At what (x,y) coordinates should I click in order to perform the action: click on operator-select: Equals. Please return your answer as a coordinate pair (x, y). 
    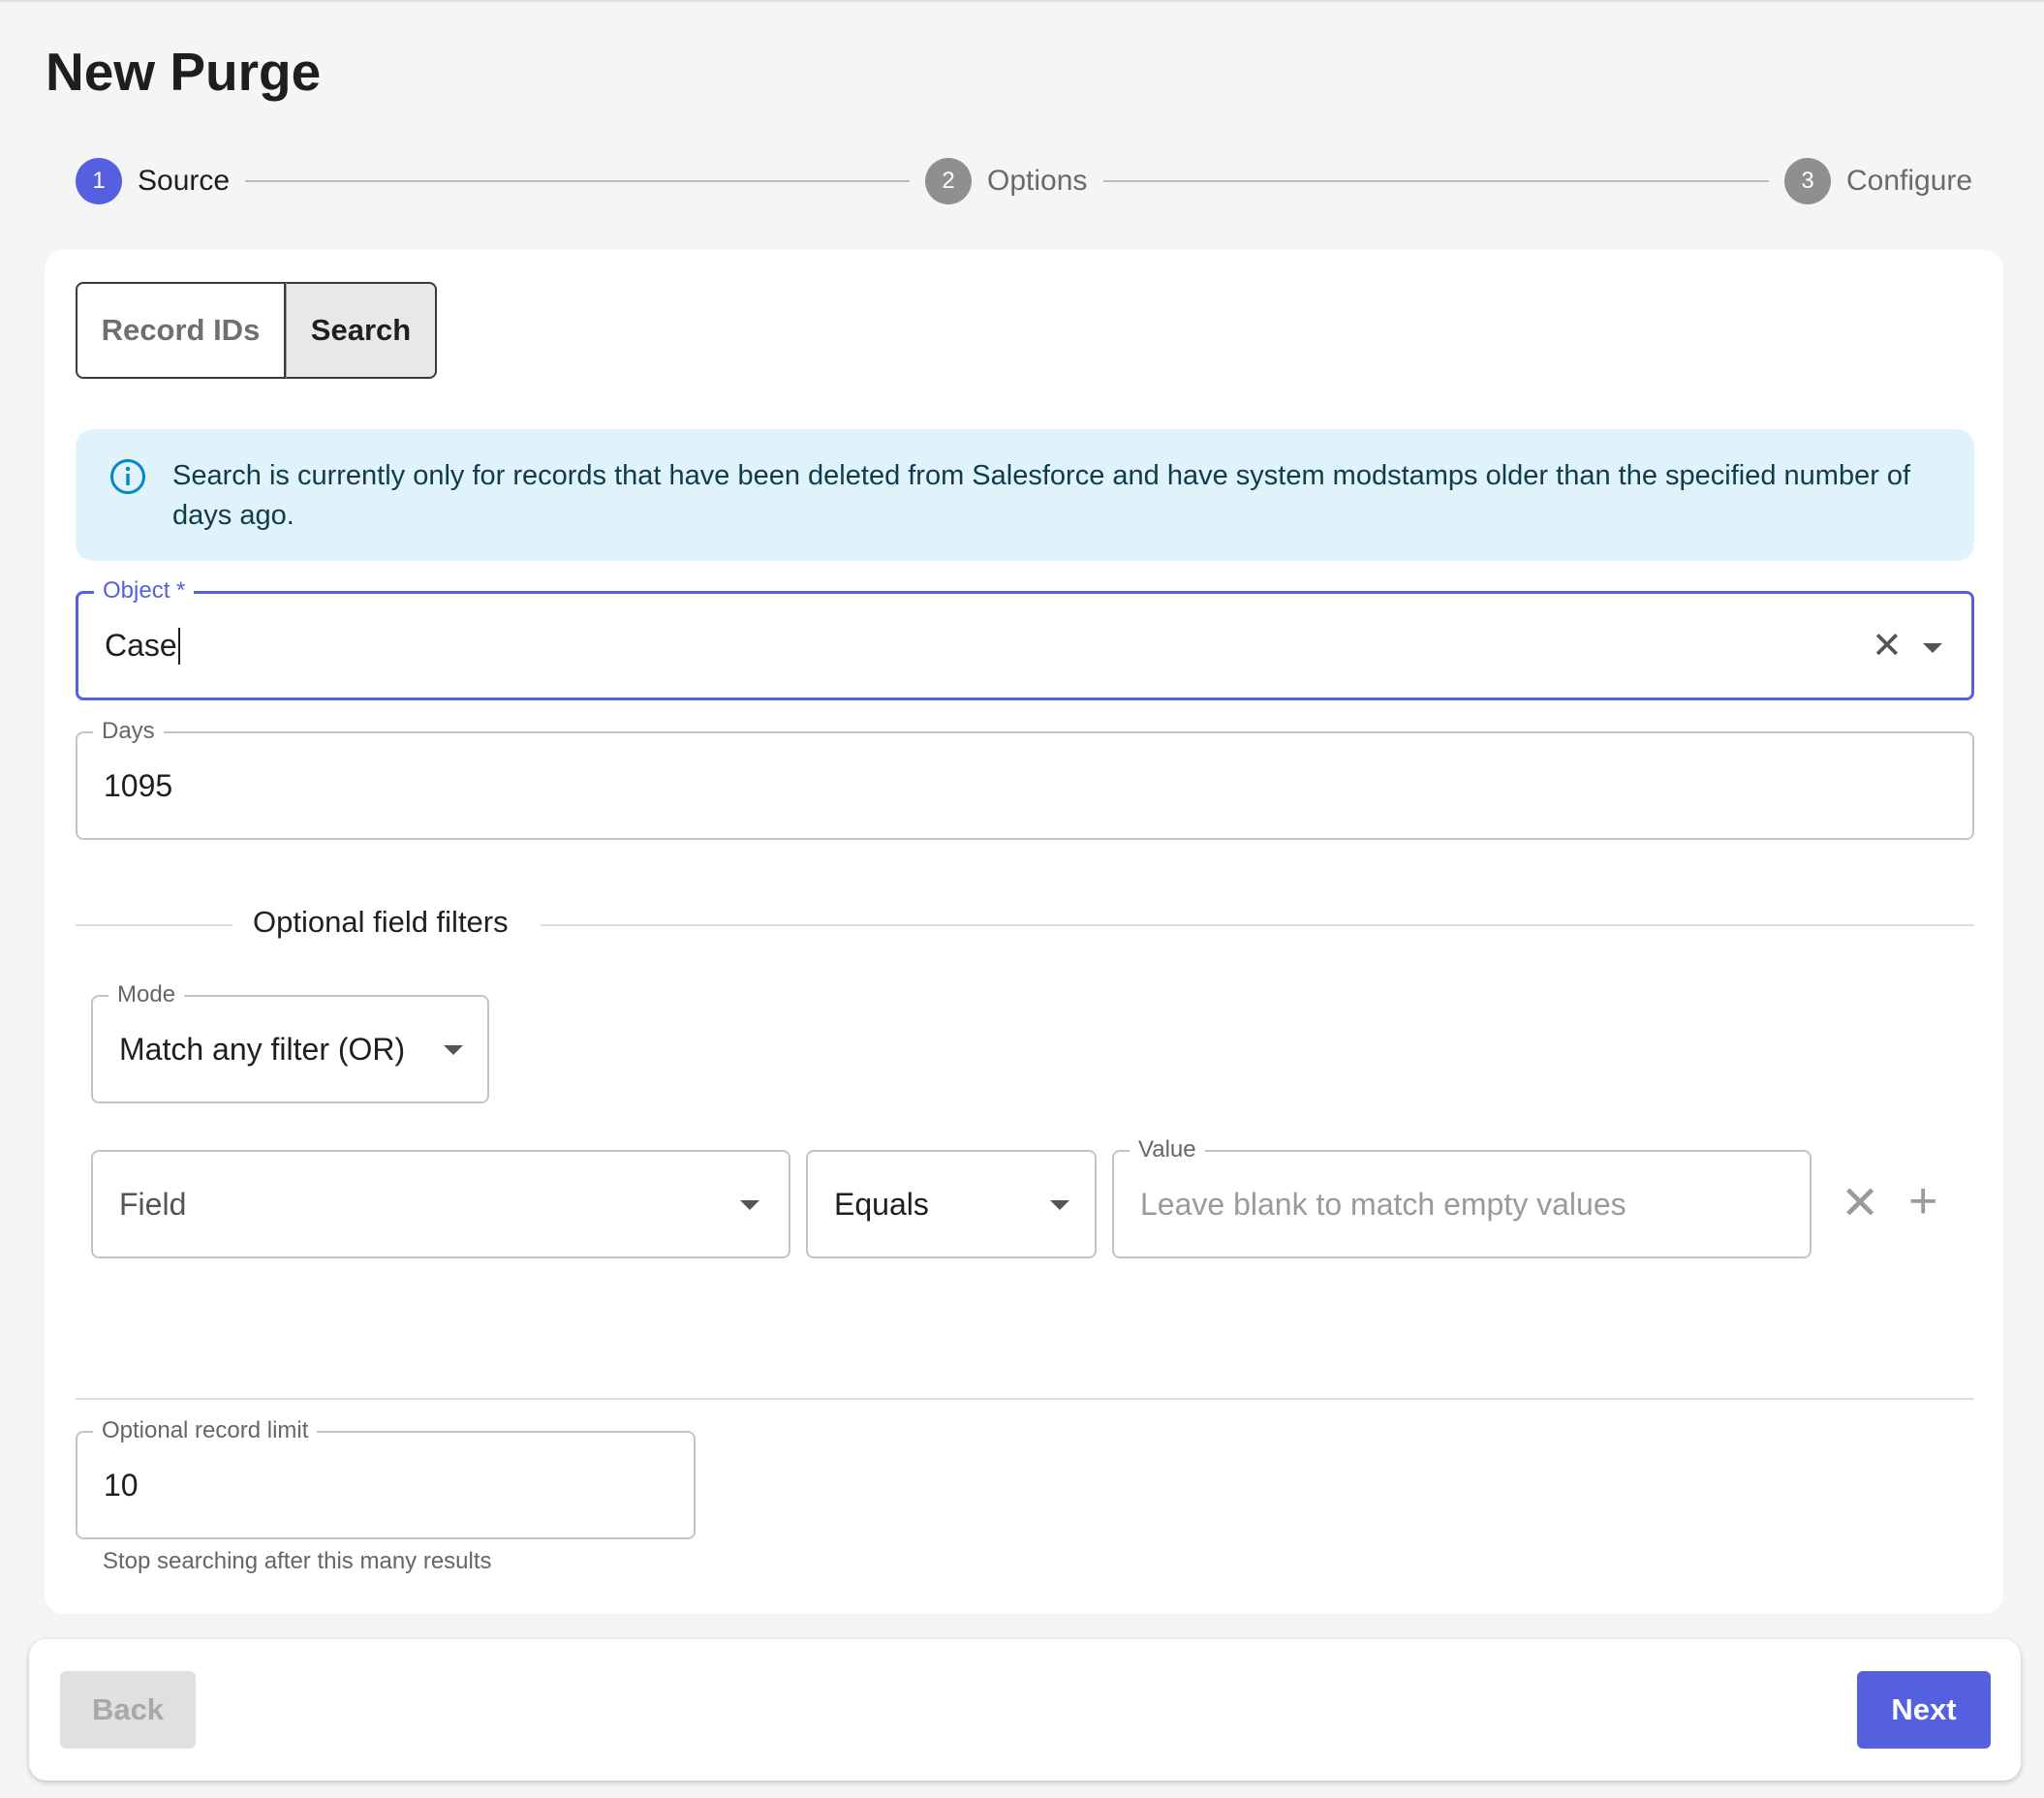
    Looking at the image, I should click on (951, 1204).